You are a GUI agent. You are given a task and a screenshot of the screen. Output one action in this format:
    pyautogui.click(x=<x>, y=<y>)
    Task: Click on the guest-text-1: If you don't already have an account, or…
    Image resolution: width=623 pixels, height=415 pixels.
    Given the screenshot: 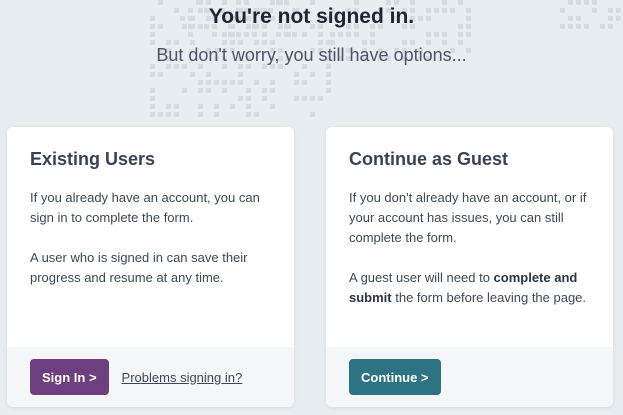 What is the action you would take?
    pyautogui.click(x=468, y=217)
    